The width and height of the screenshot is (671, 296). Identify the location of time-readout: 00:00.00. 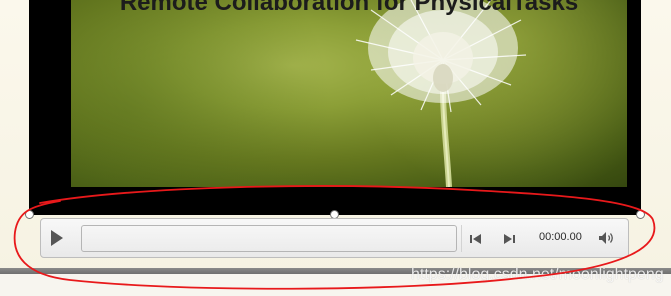
(560, 237).